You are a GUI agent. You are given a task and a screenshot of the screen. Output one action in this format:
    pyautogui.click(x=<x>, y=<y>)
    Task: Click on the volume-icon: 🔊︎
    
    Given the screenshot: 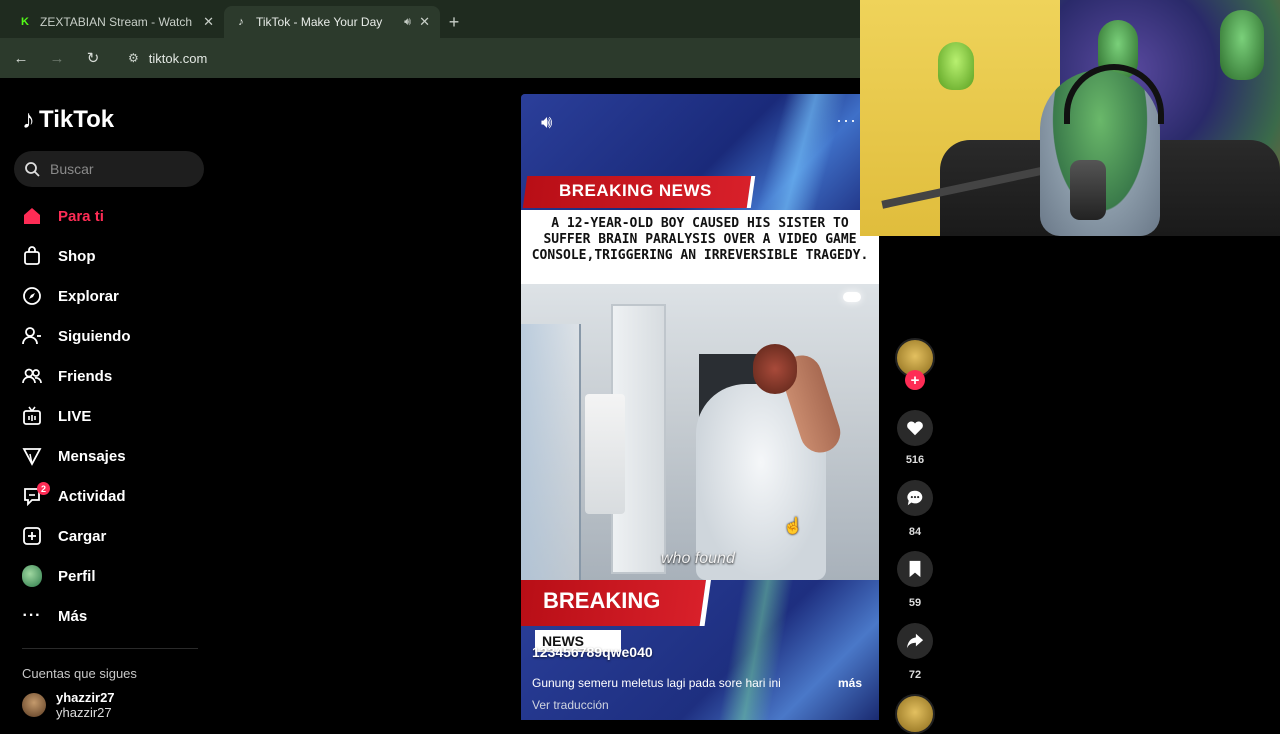 What is the action you would take?
    pyautogui.click(x=546, y=122)
    